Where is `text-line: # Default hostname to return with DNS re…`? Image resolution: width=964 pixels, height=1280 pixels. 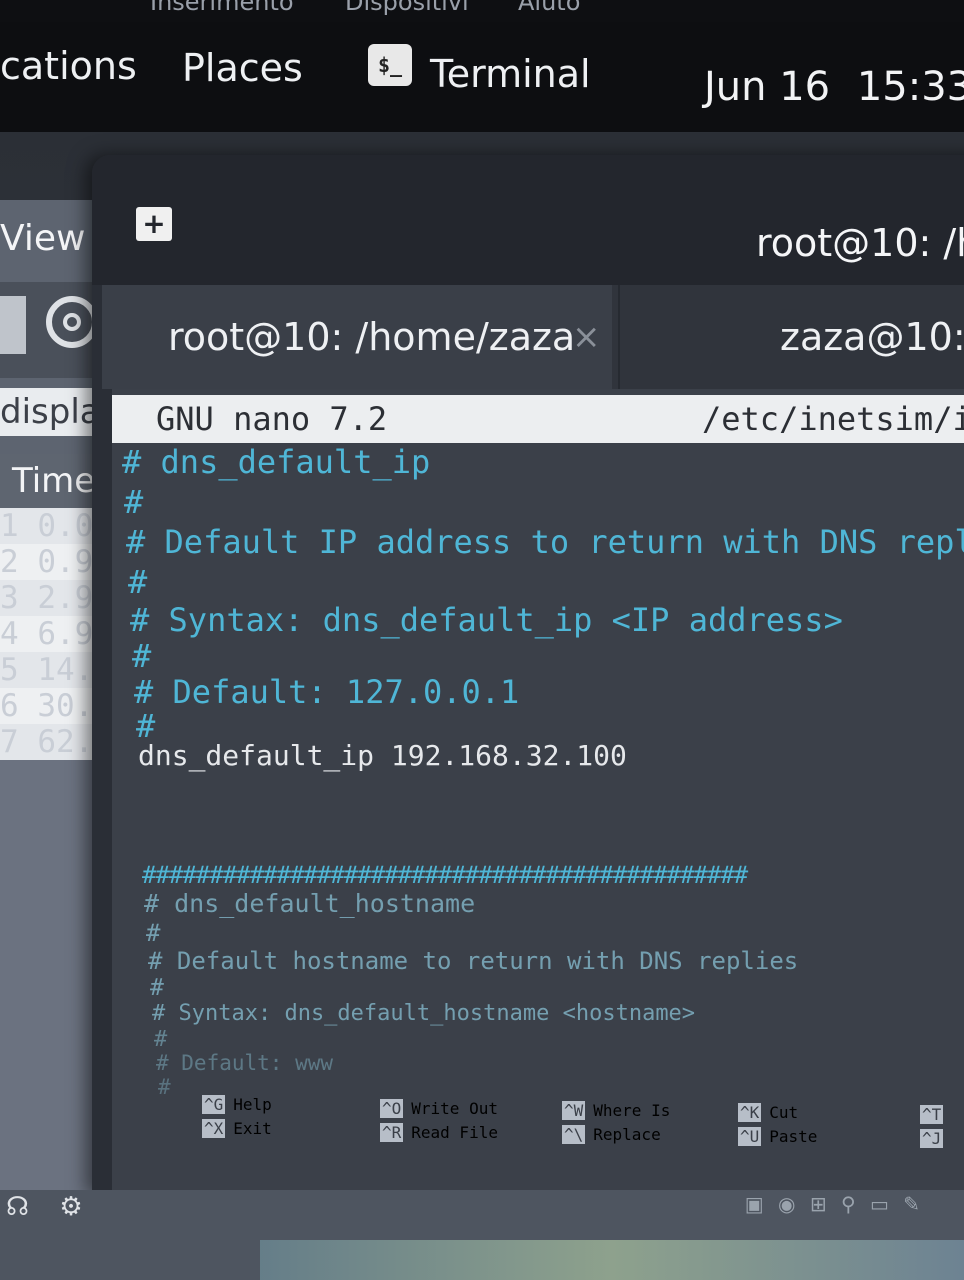 text-line: # Default hostname to return with DNS re… is located at coordinates (473, 961).